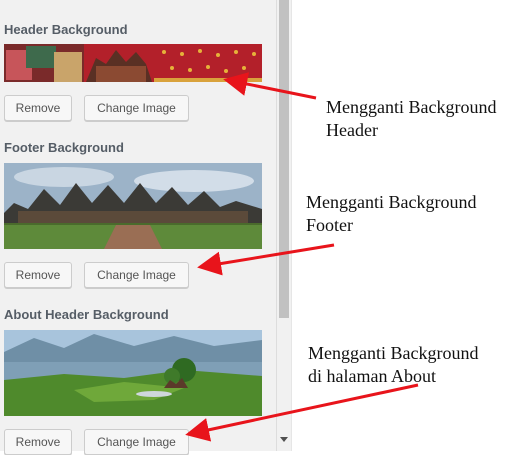  What do you see at coordinates (266, 259) in the screenshot?
I see `arrow-to-footer-change-image` at bounding box center [266, 259].